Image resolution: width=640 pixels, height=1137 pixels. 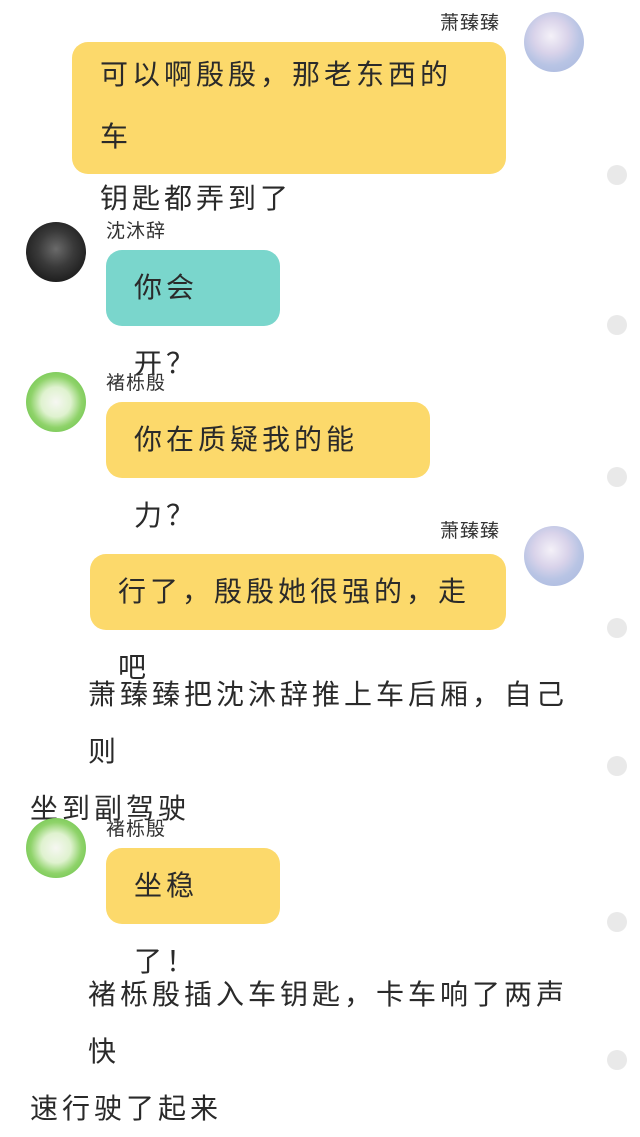 I want to click on message-bubble: 可以啊殷殷，那老东西的车 钥匙都弄到了, so click(x=289, y=128).